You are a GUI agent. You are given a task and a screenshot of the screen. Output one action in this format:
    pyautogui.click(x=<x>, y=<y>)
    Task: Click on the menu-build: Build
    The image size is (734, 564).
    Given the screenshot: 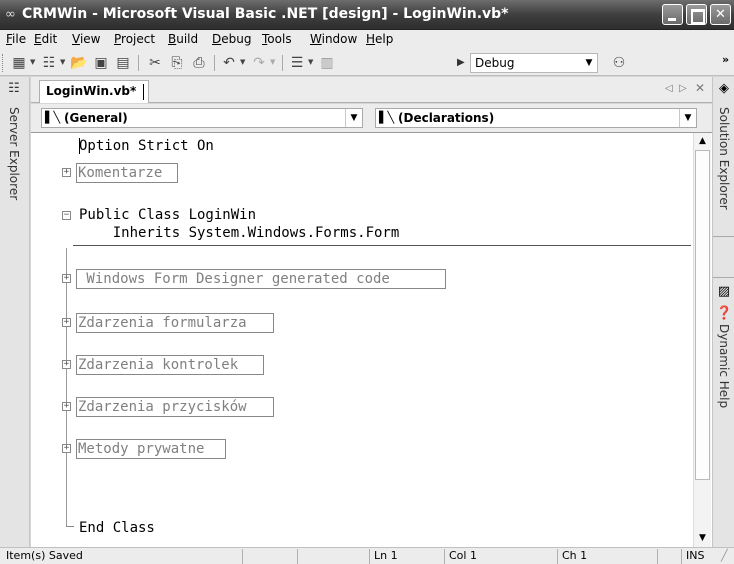 What is the action you would take?
    pyautogui.click(x=183, y=39)
    